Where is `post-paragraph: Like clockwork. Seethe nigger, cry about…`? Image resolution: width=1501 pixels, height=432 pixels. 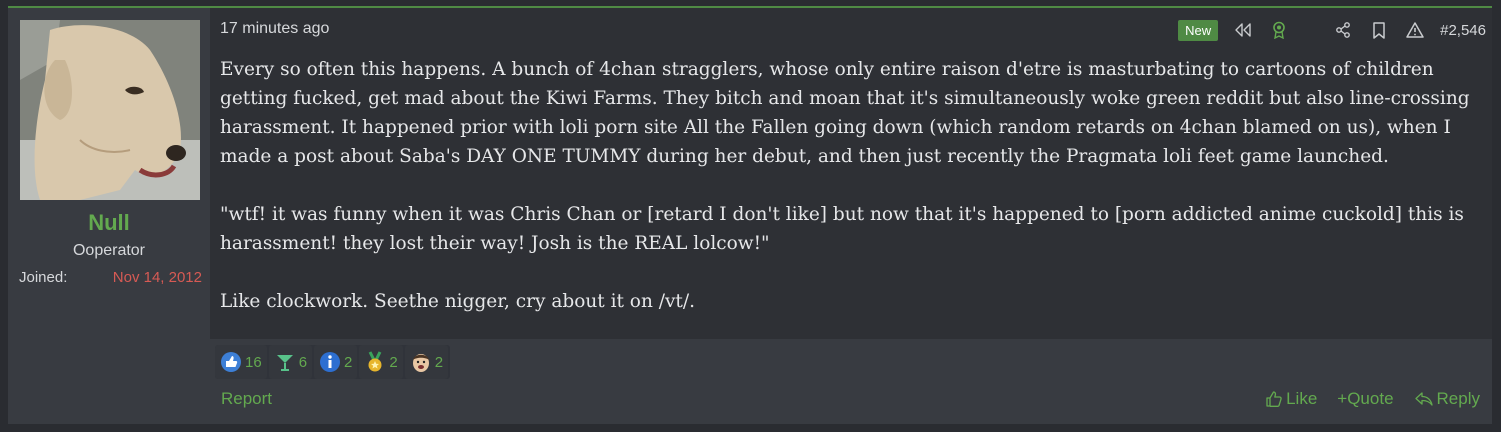 post-paragraph: Like clockwork. Seethe nigger, cry about… is located at coordinates (457, 301).